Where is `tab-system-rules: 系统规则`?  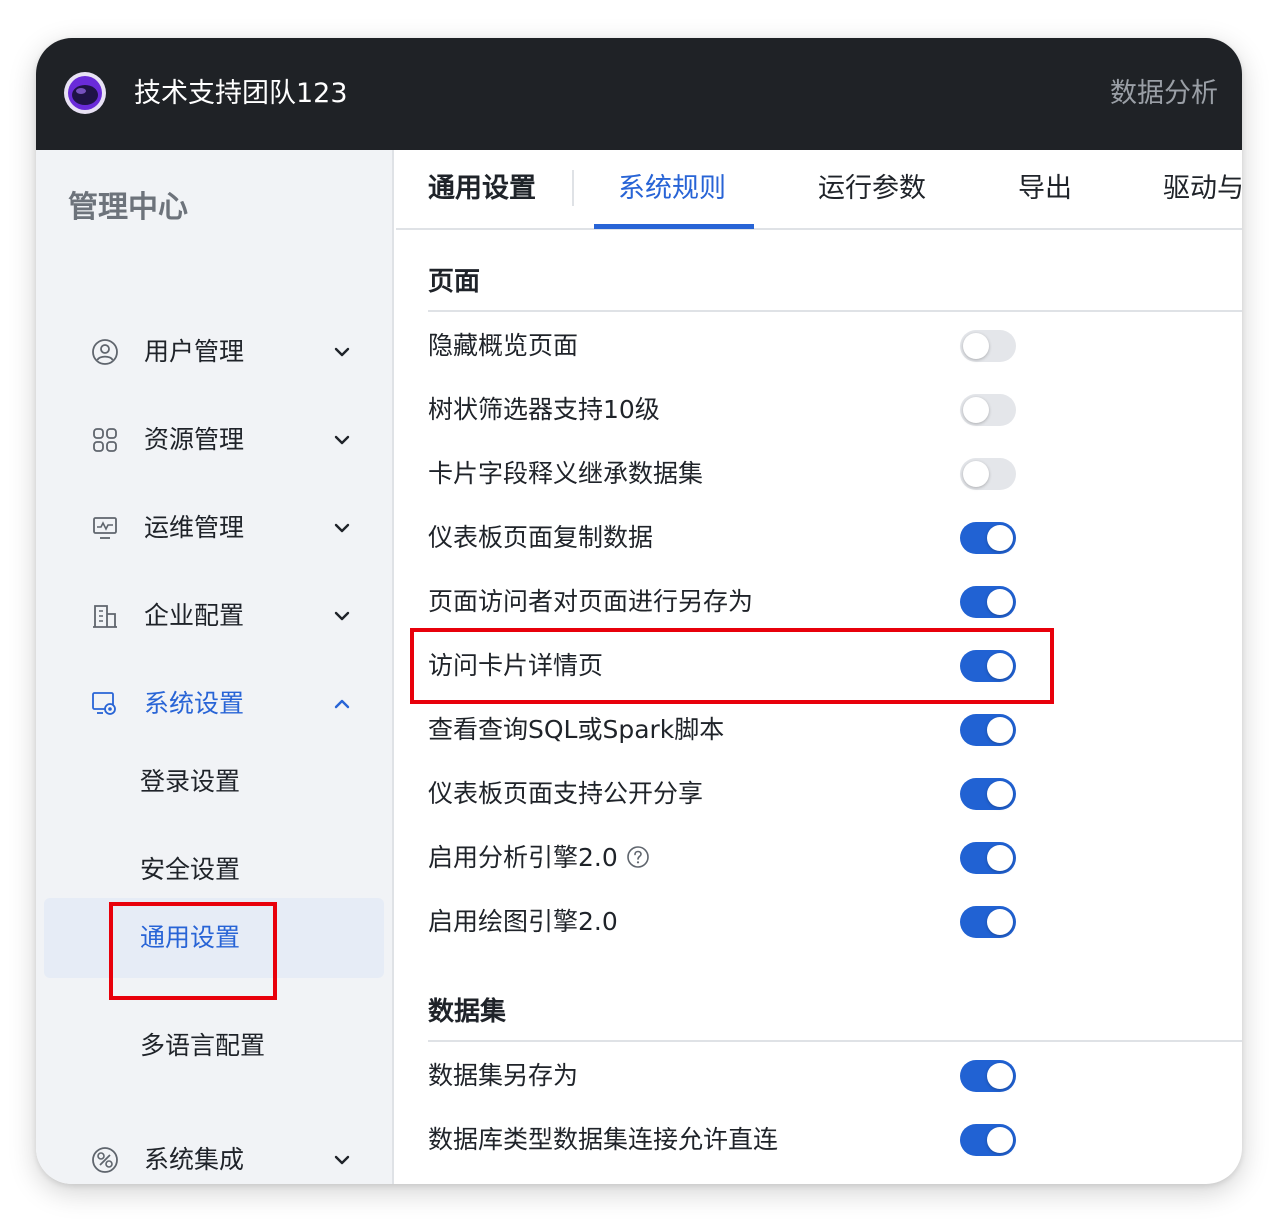
tab-system-rules: 系统规则 is located at coordinates (672, 189).